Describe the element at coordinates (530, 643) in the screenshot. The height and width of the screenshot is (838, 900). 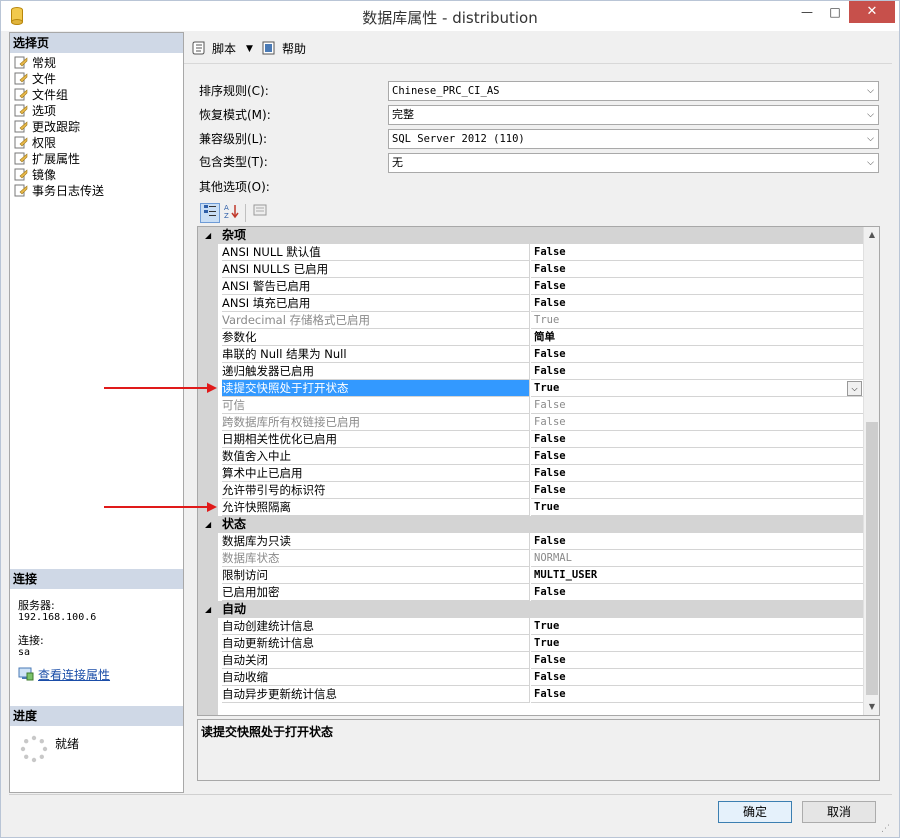
I see `grid-row: 自动更新统计信息 True` at that location.